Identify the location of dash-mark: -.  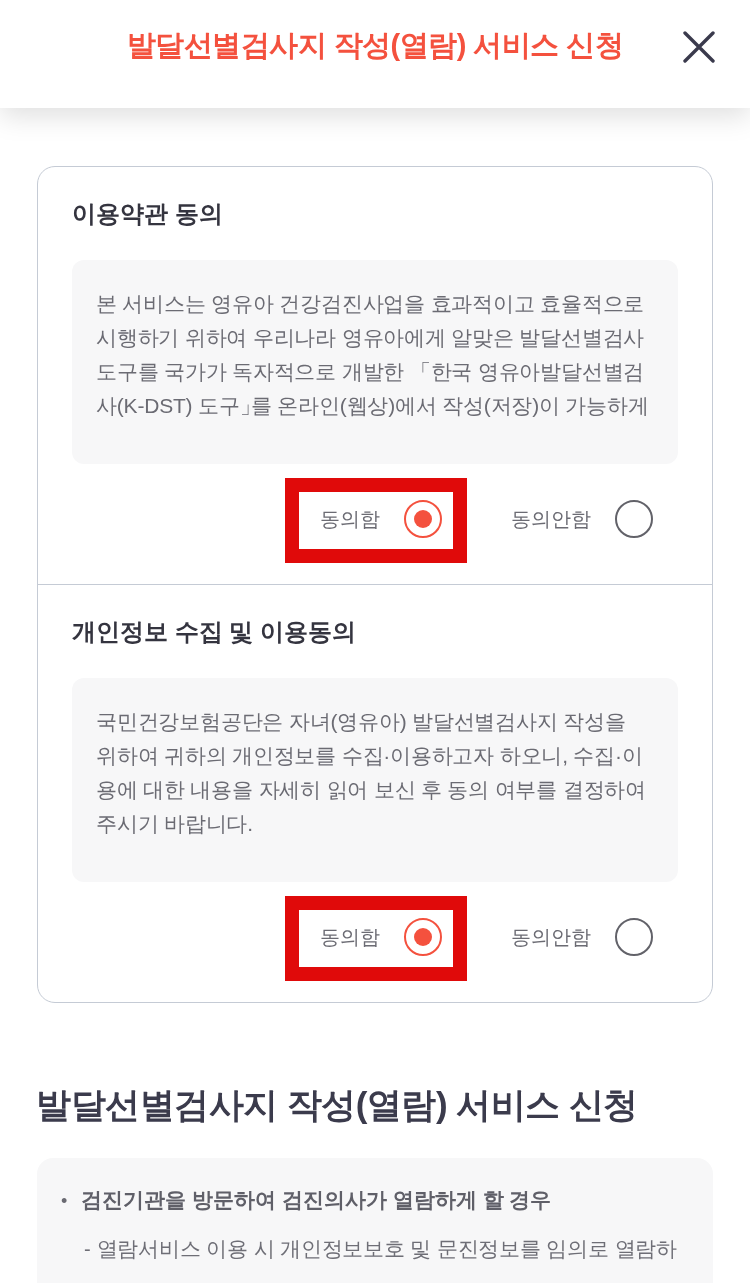
(87, 1249).